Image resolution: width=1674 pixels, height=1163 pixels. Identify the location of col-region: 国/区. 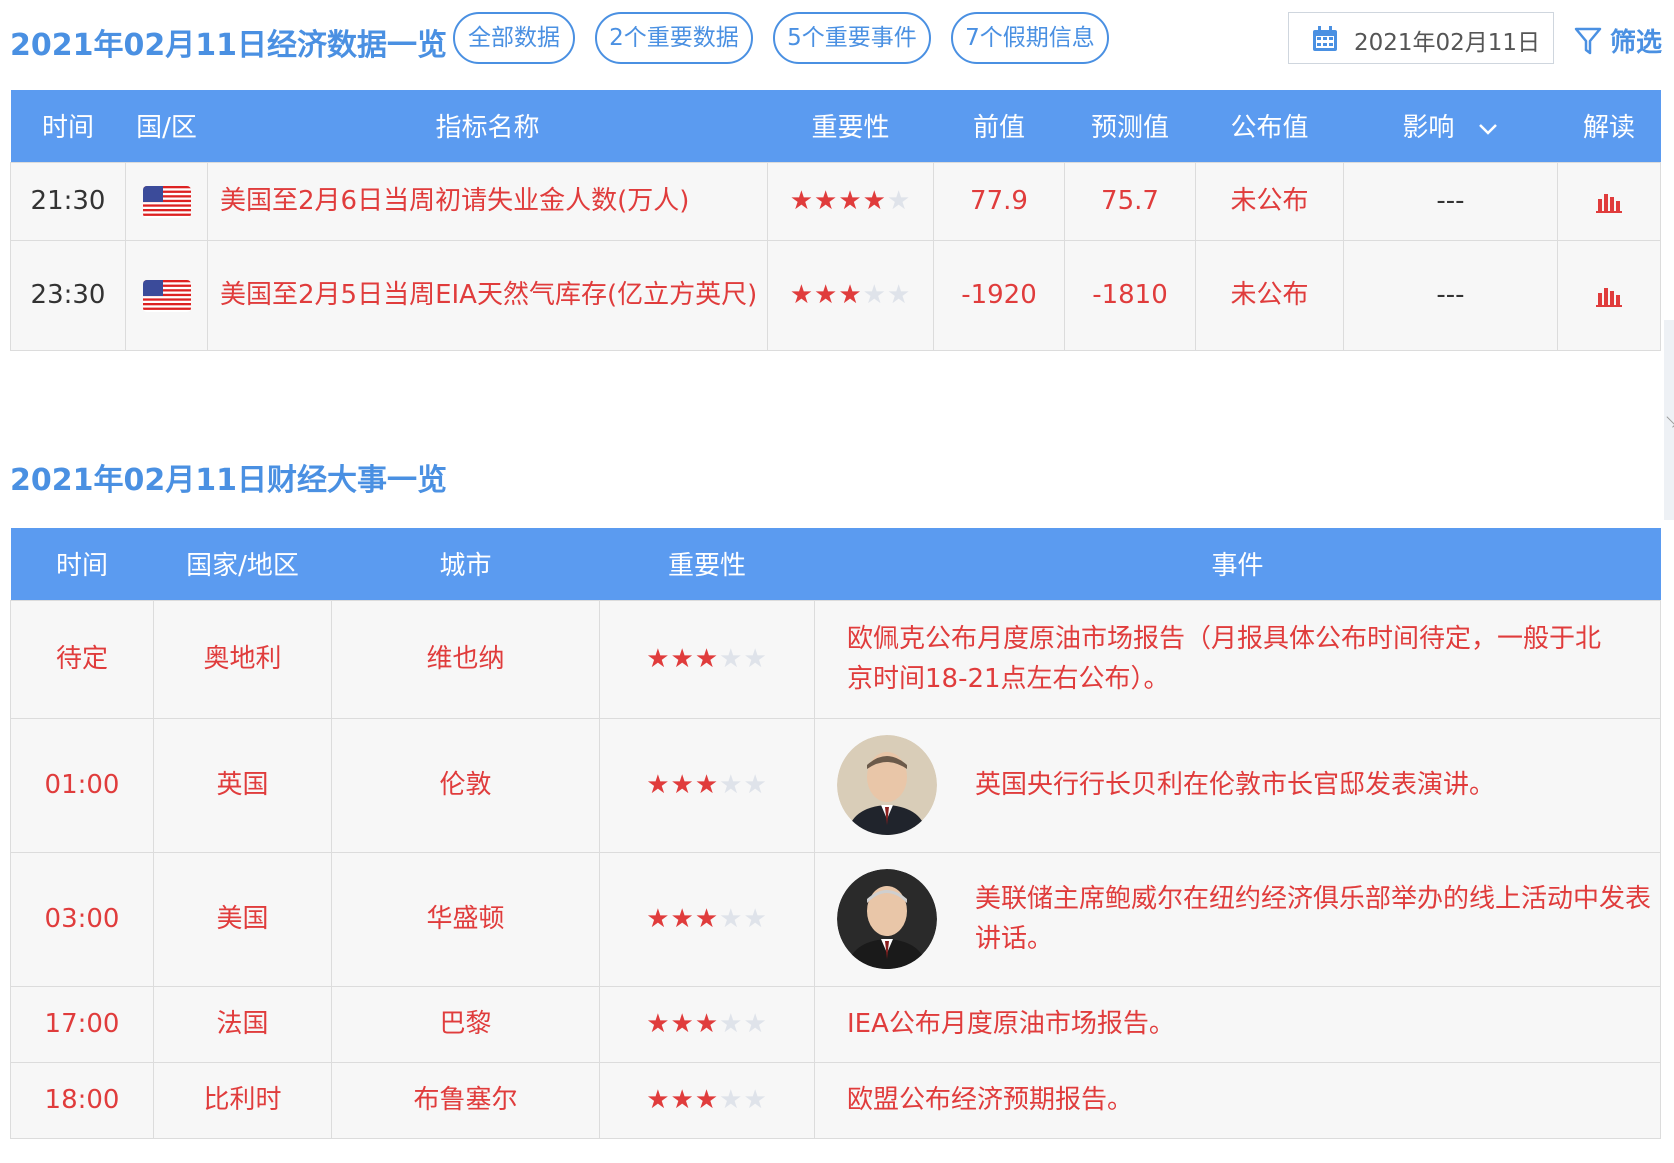
(166, 126).